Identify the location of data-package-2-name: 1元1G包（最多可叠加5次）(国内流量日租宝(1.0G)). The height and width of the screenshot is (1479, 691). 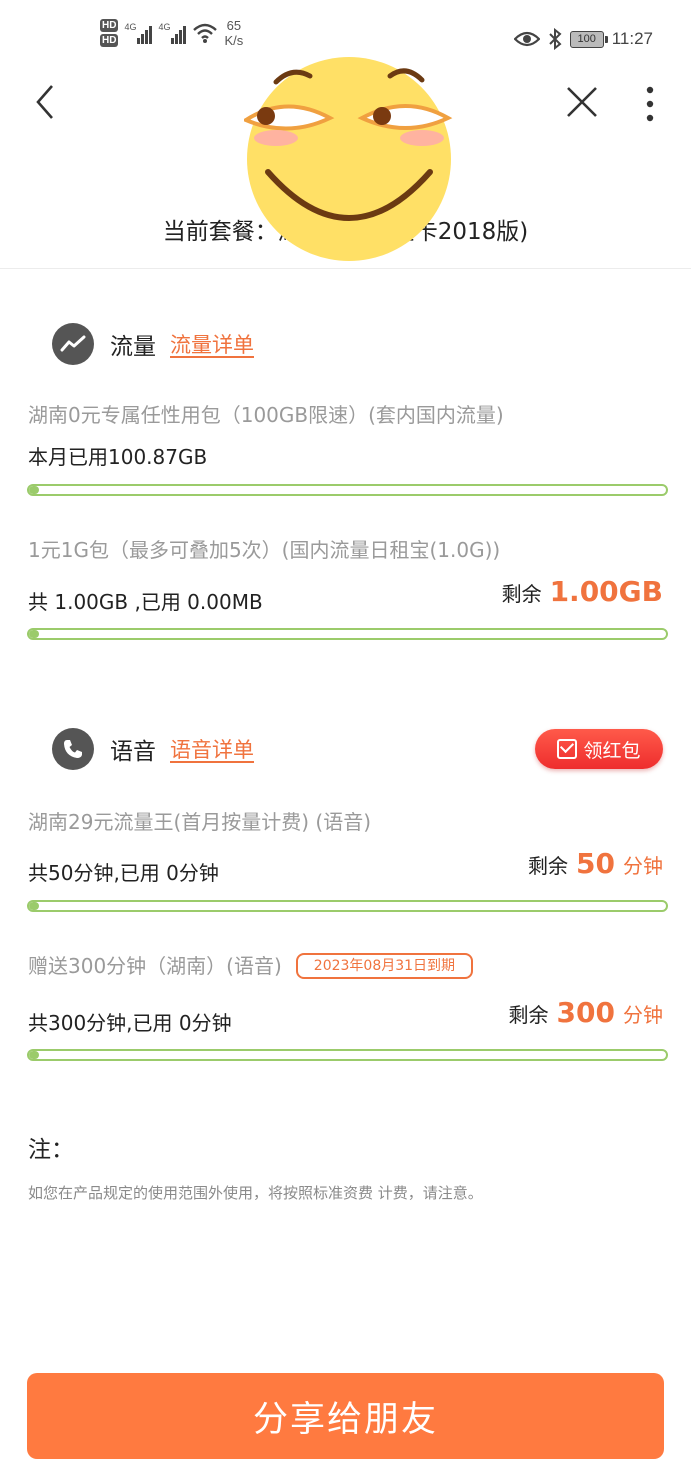
(264, 550).